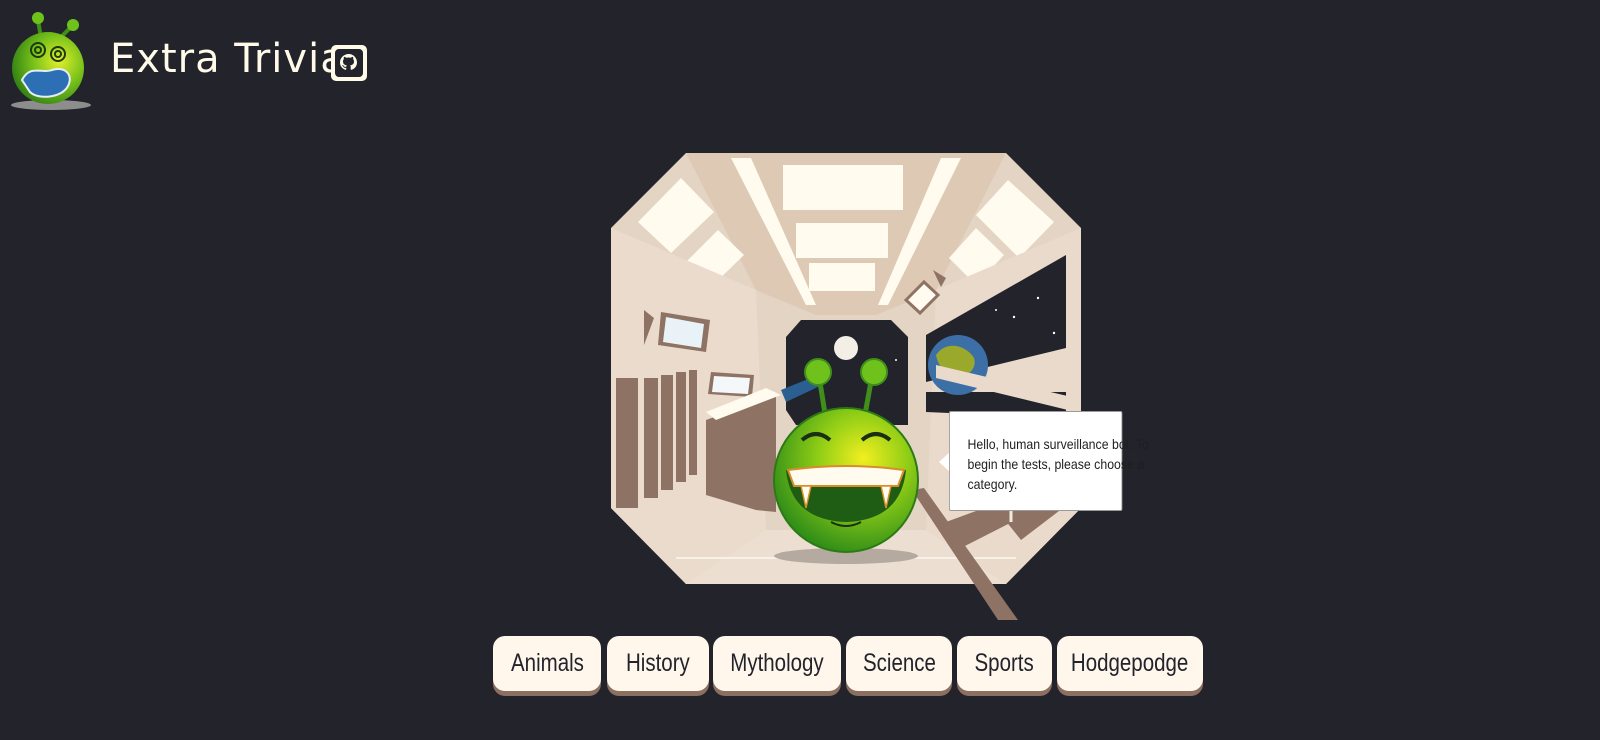 This screenshot has height=740, width=1600. I want to click on app-title: Extra Trivia, so click(228, 59).